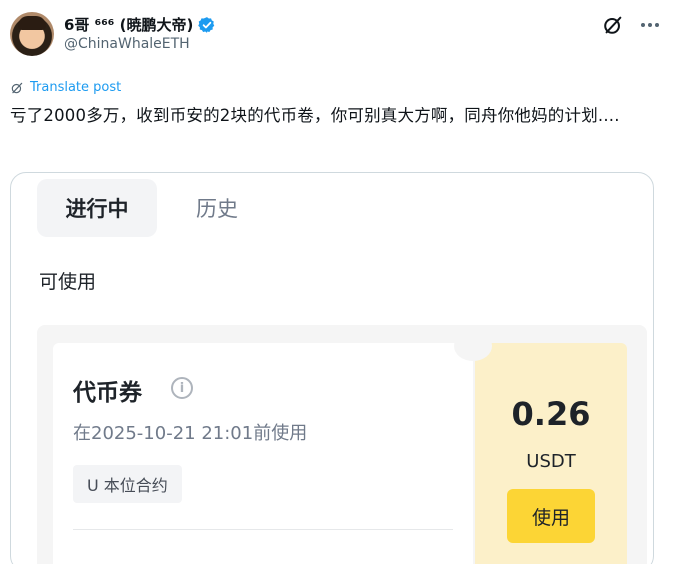  What do you see at coordinates (190, 433) in the screenshot?
I see `coupon-expiry: 在2025-10-21 21:01前使用` at bounding box center [190, 433].